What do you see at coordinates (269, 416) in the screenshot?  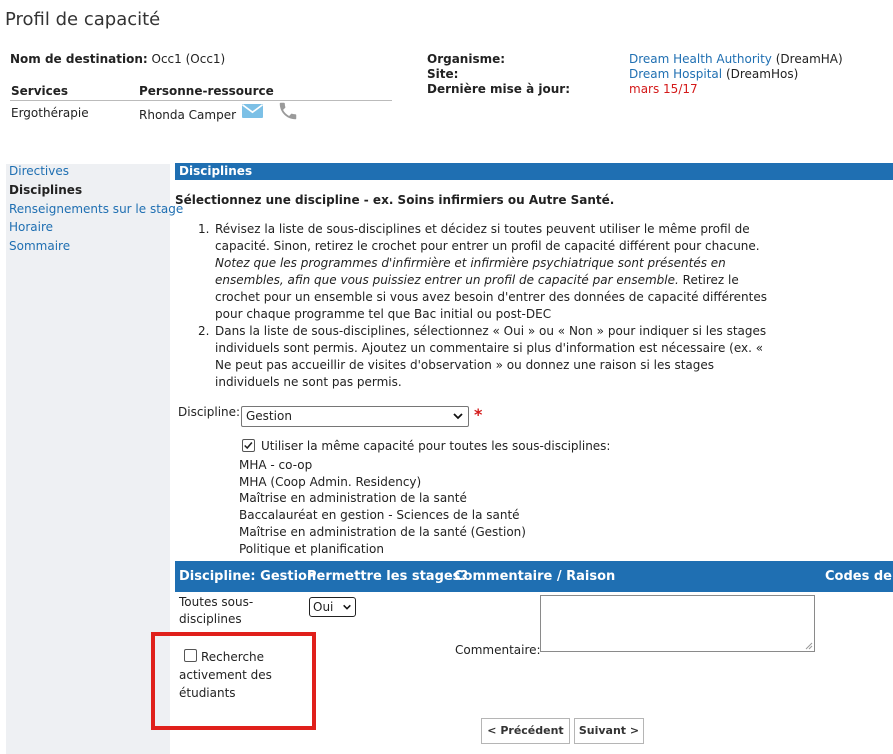 I see `discipline-selected-value: Gestion` at bounding box center [269, 416].